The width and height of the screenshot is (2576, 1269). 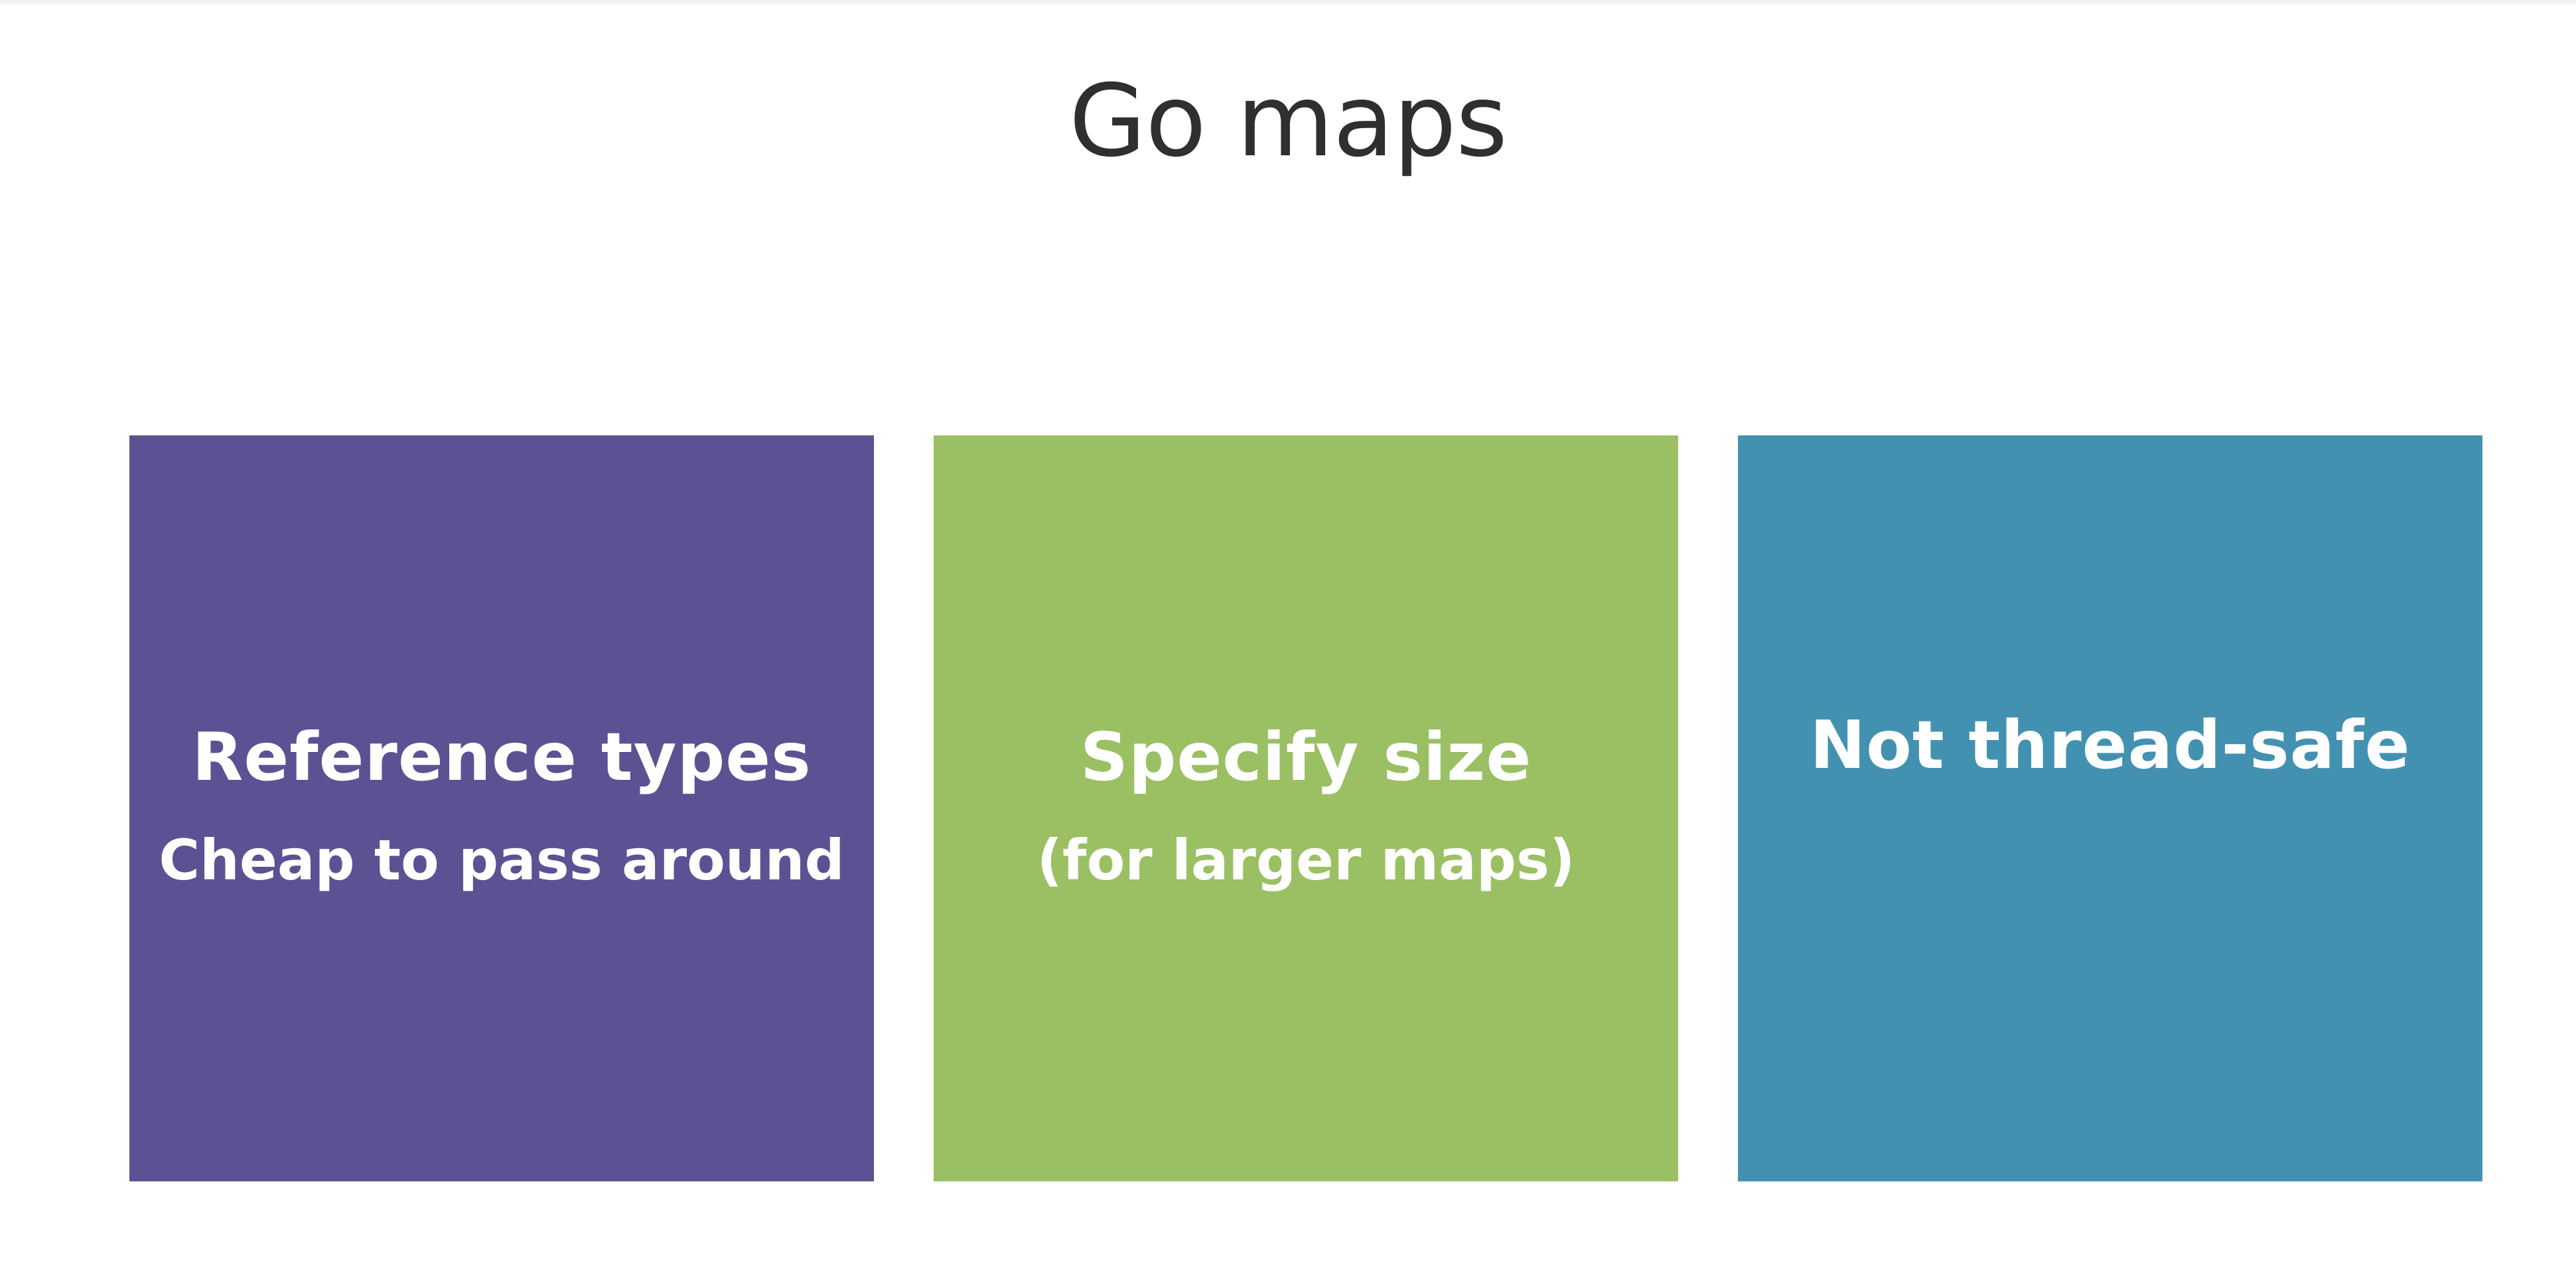 I want to click on card-subtext: (for larger maps), so click(x=1306, y=860).